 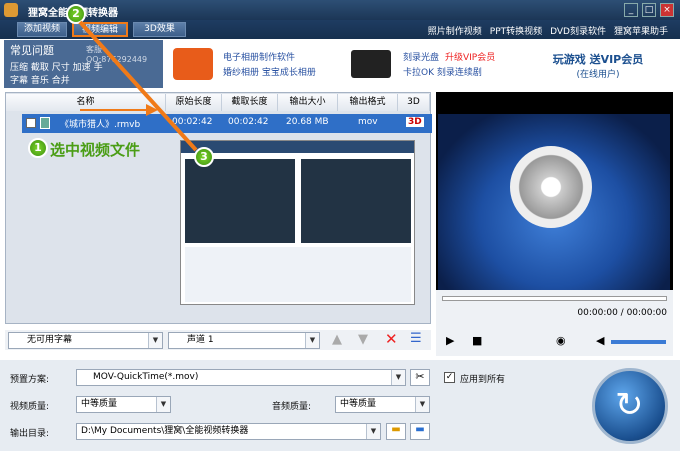 What do you see at coordinates (99, 404) in the screenshot?
I see `video-quality-value: 中等质量` at bounding box center [99, 404].